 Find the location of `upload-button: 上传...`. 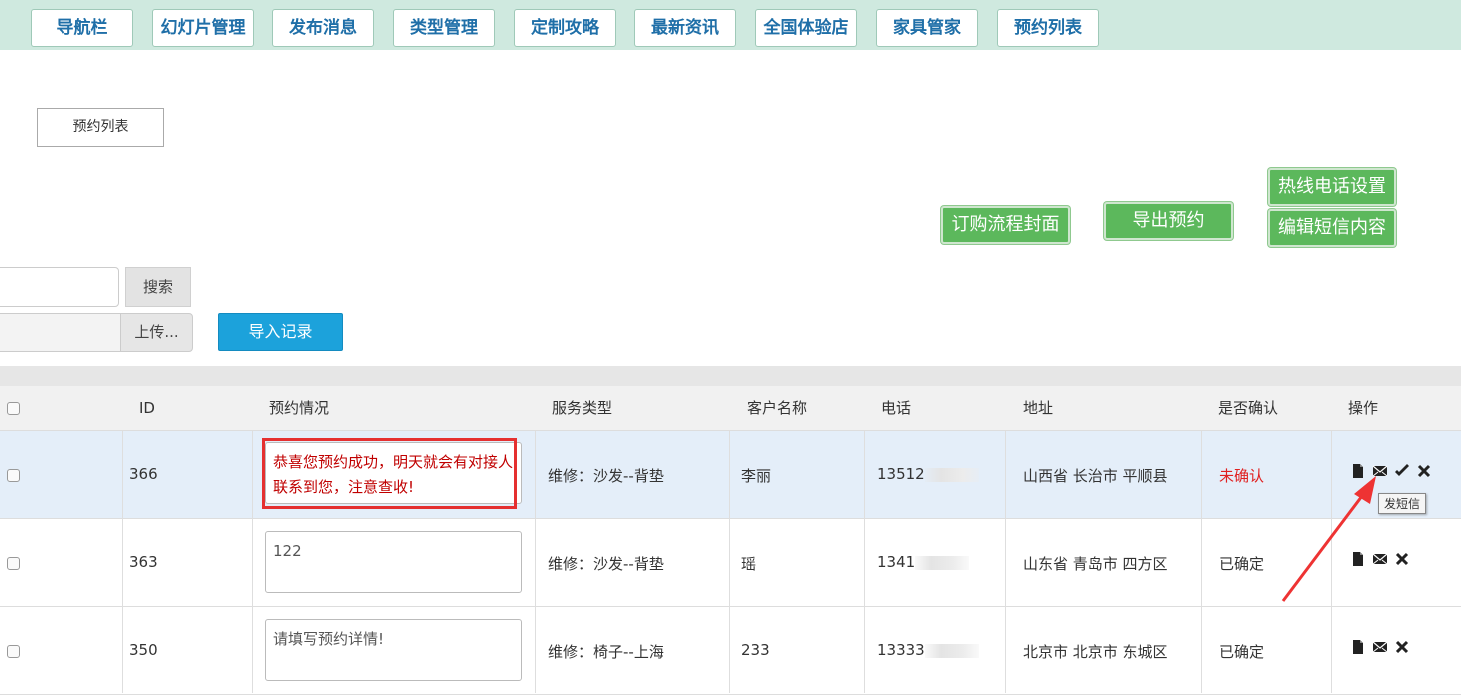

upload-button: 上传... is located at coordinates (156, 332).